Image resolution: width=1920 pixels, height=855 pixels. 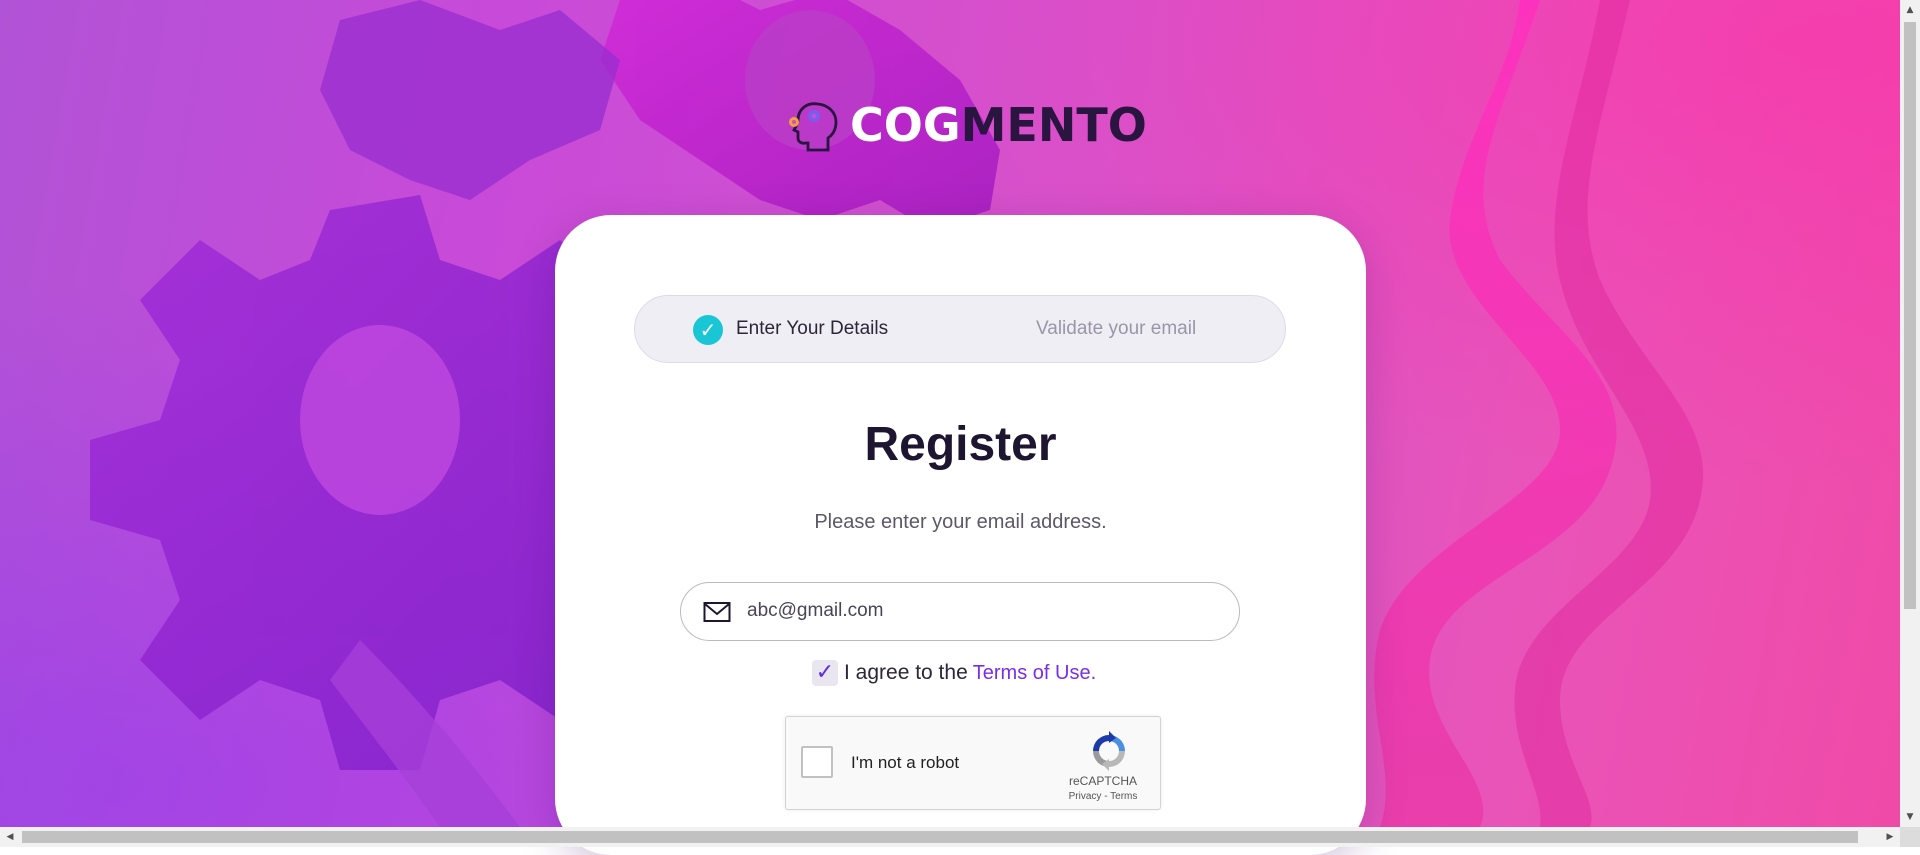 I want to click on horizontal-scrollbar: ◀ ▶, so click(x=950, y=837).